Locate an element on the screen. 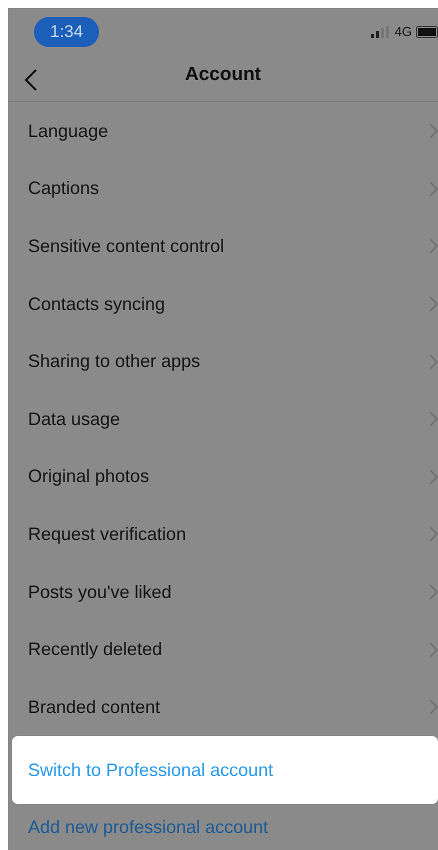  settings-row: Branded content is located at coordinates (223, 707).